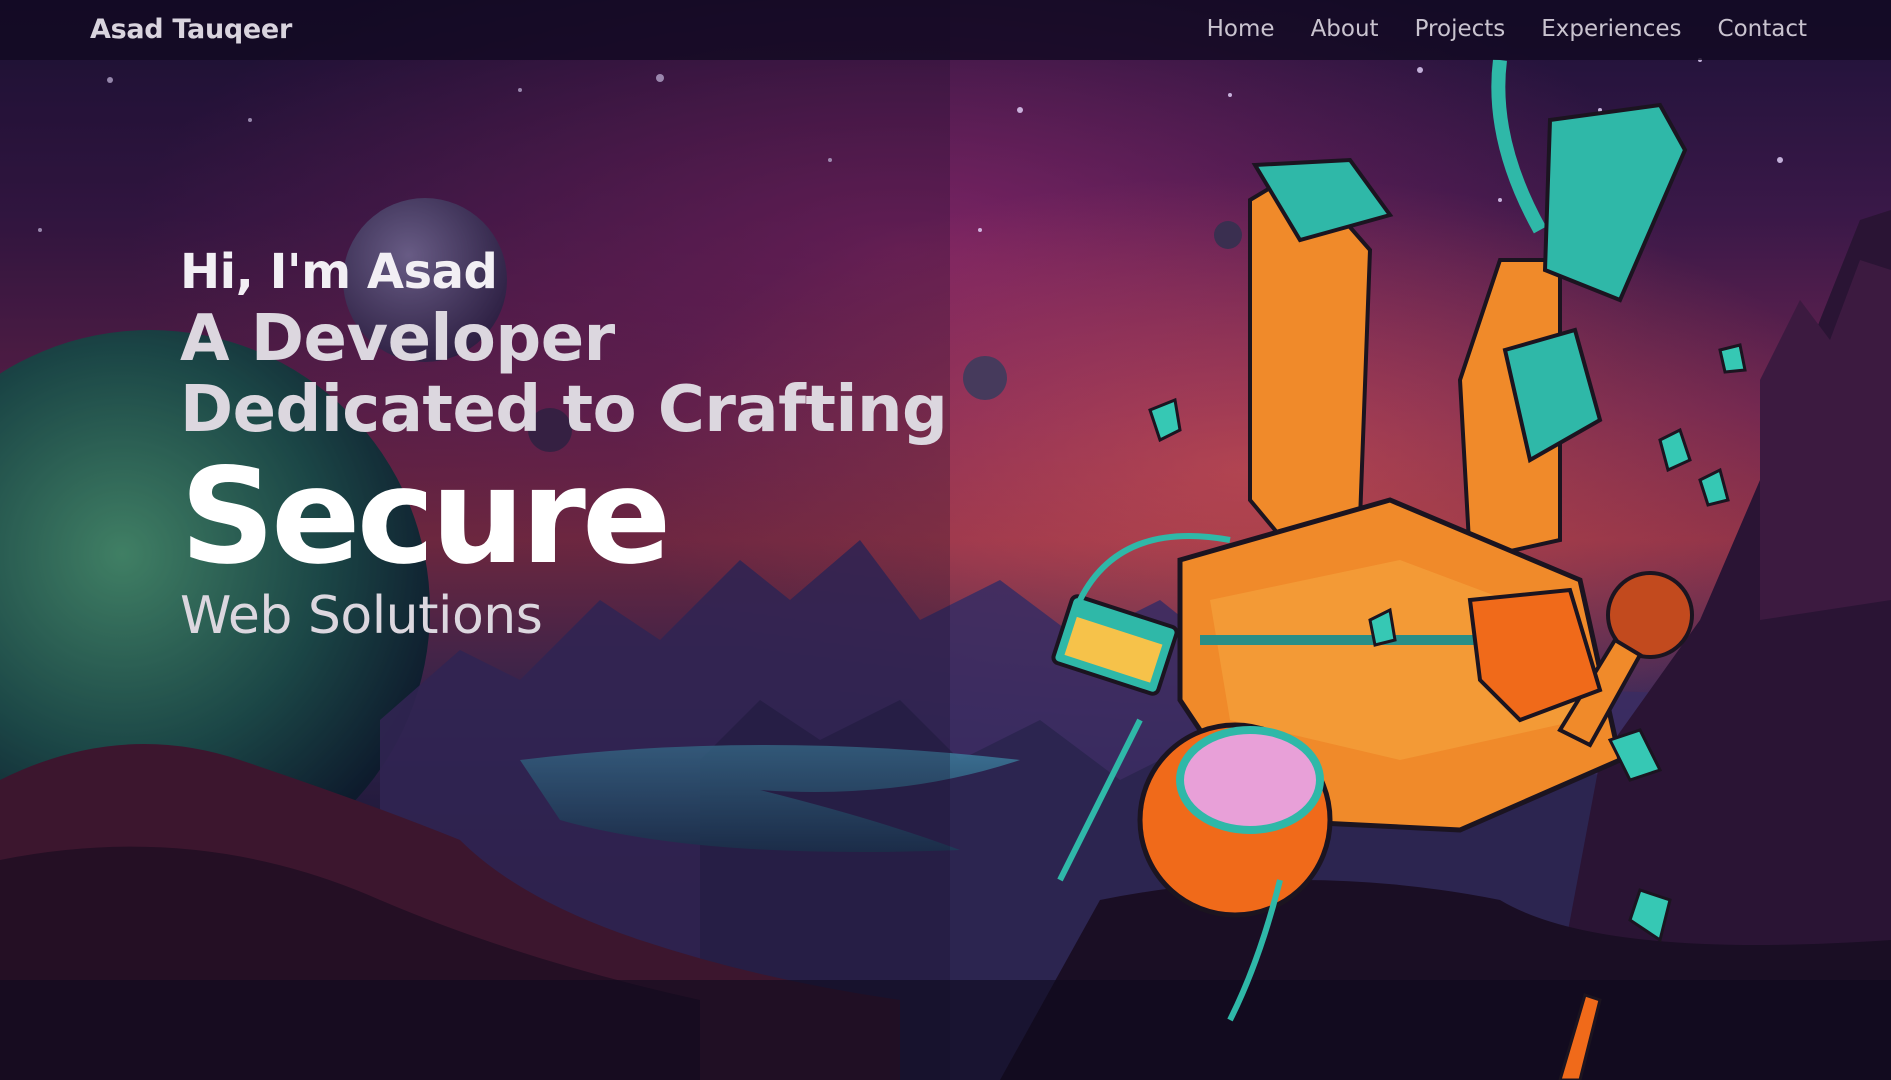 Image resolution: width=1891 pixels, height=1080 pixels. What do you see at coordinates (1241, 29) in the screenshot?
I see `nav-link-home: Home` at bounding box center [1241, 29].